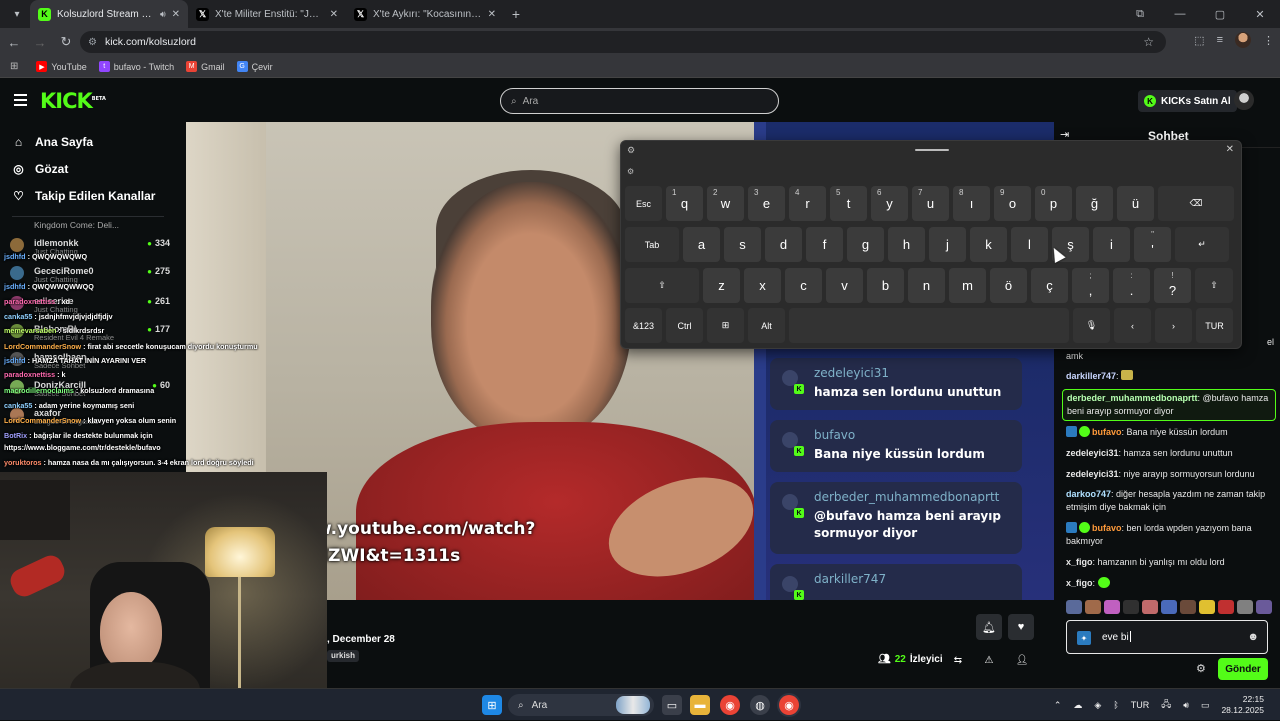  Describe the element at coordinates (1199, 40) in the screenshot. I see `extensions-icon: ⬚` at that location.